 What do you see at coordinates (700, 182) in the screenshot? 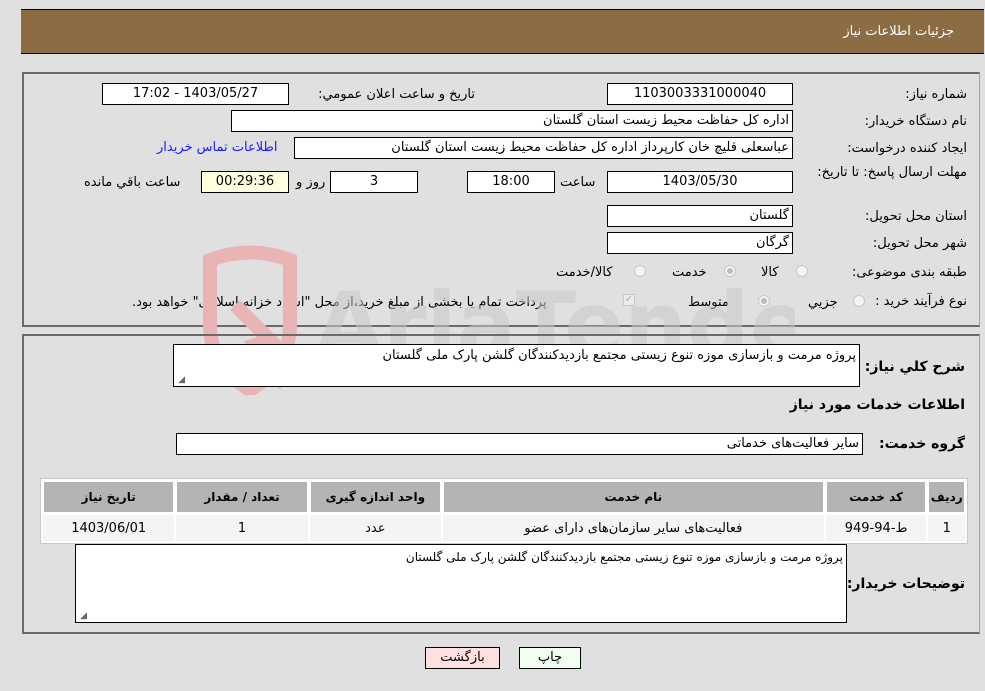
I see `deadline-date-field: 1403/05/30` at bounding box center [700, 182].